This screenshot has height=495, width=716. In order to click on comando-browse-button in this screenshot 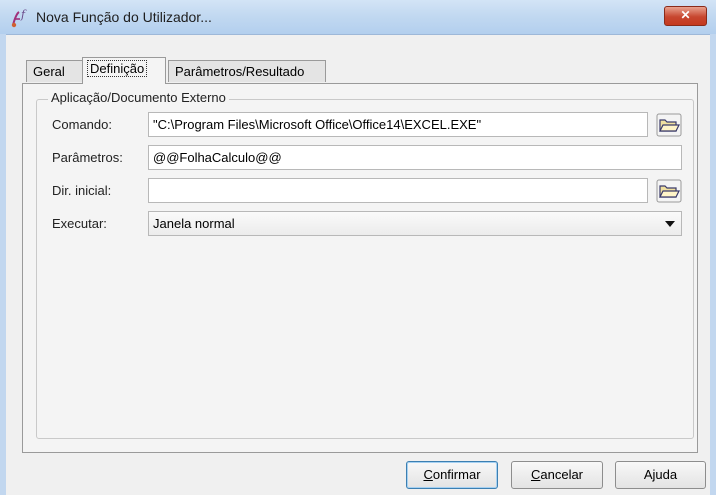, I will do `click(669, 125)`.